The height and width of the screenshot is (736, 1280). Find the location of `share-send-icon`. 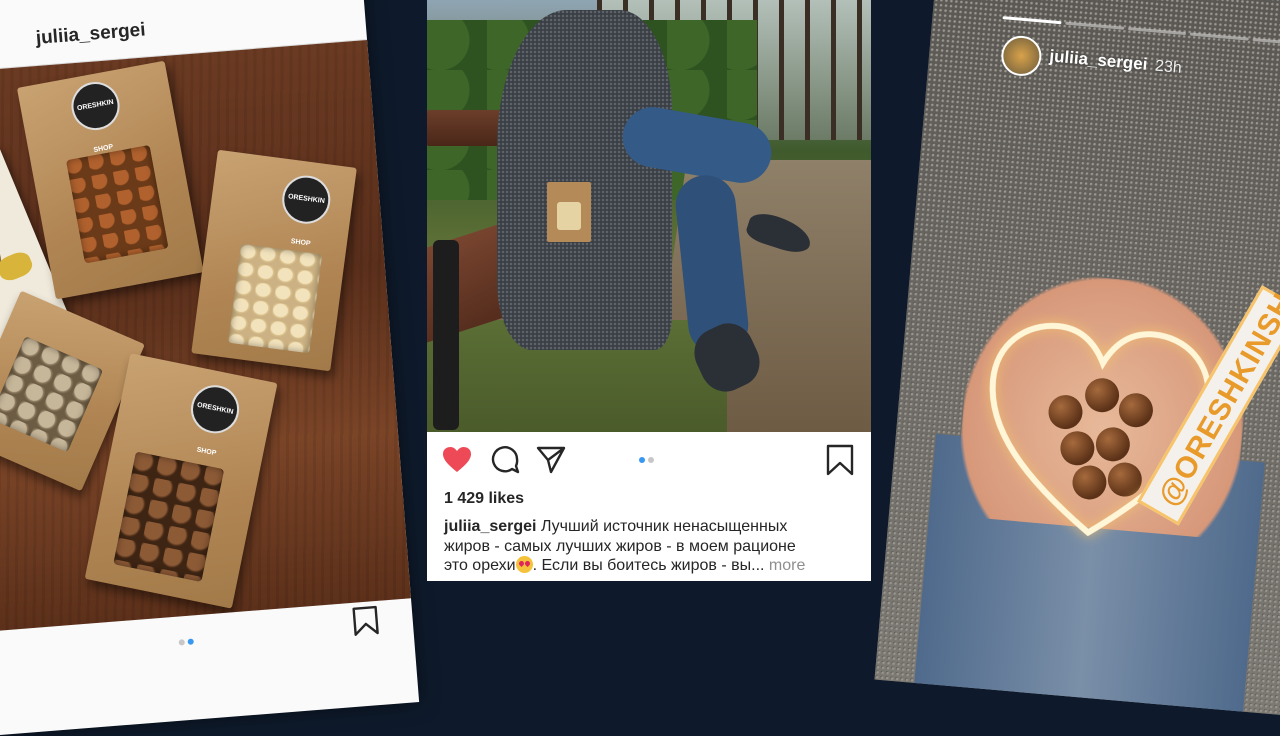

share-send-icon is located at coordinates (551, 460).